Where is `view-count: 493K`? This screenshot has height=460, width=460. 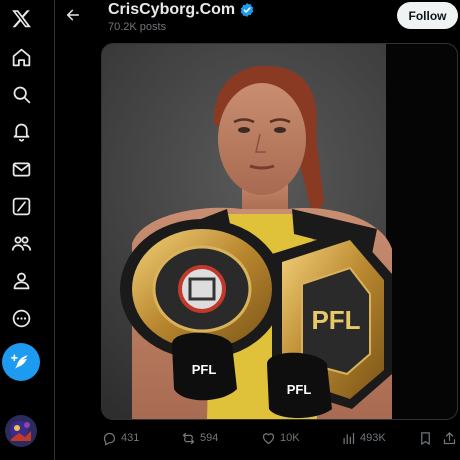 view-count: 493K is located at coordinates (373, 438).